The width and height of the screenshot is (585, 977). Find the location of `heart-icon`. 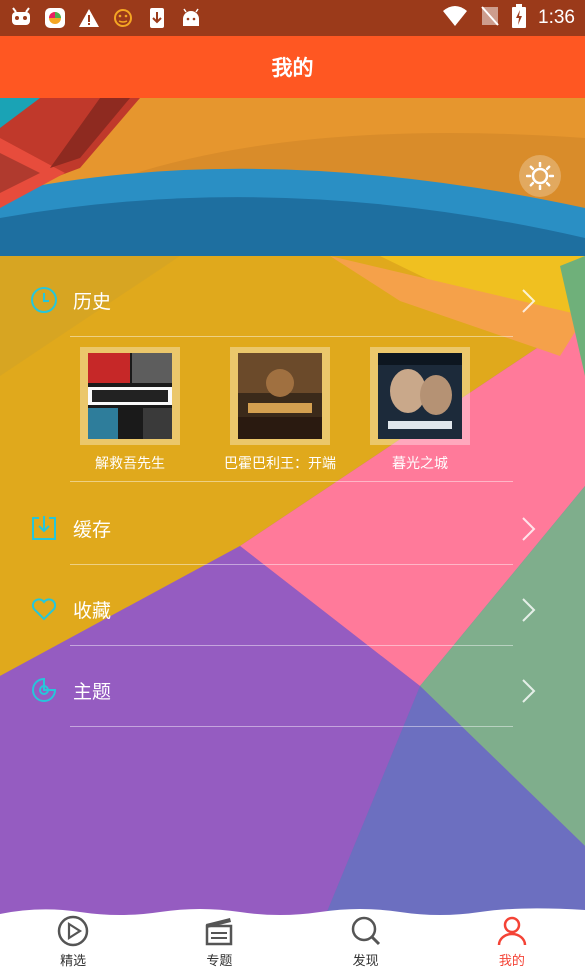

heart-icon is located at coordinates (44, 609).